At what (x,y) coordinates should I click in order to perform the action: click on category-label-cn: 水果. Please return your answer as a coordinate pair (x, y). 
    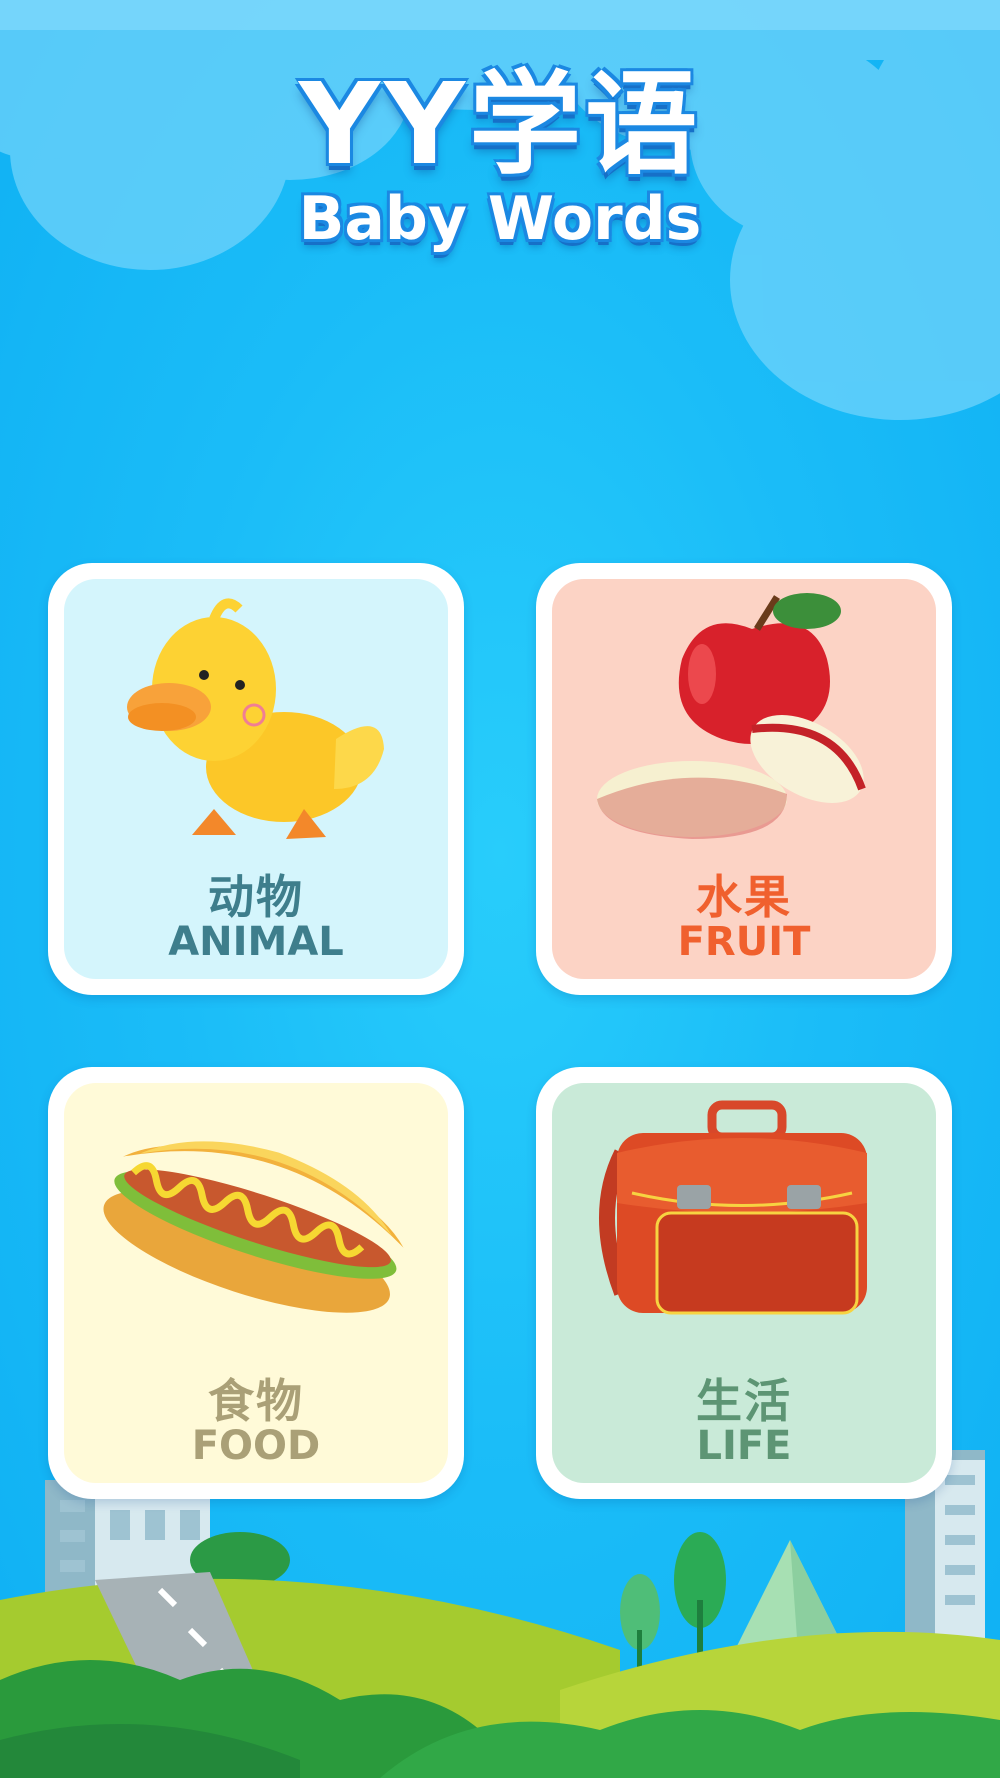
    Looking at the image, I should click on (744, 897).